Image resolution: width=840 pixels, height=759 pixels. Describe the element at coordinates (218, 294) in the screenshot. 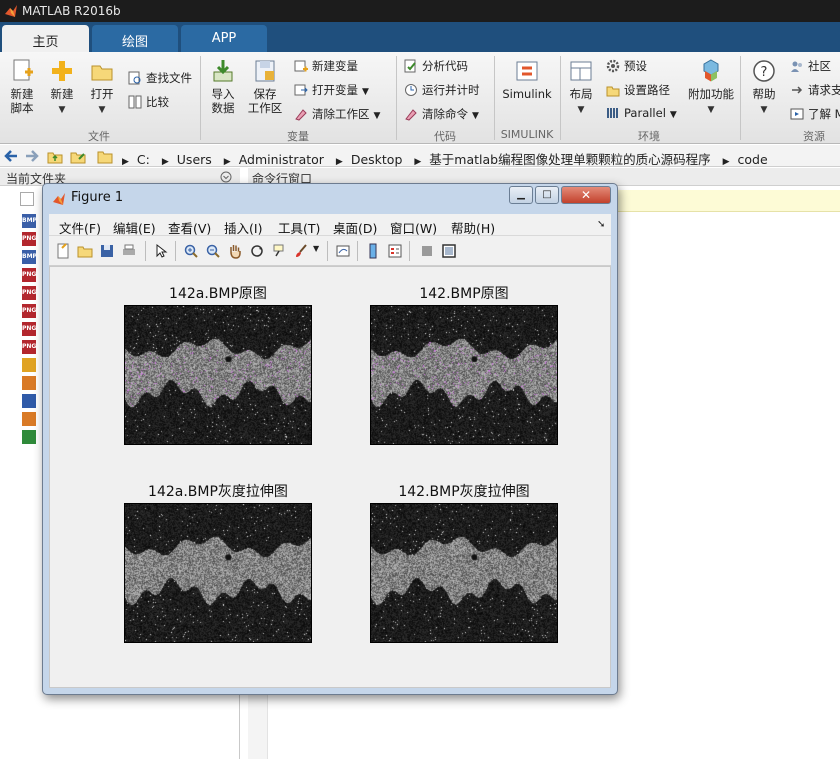

I see `axes-title-1: 142a.BMP原图` at that location.